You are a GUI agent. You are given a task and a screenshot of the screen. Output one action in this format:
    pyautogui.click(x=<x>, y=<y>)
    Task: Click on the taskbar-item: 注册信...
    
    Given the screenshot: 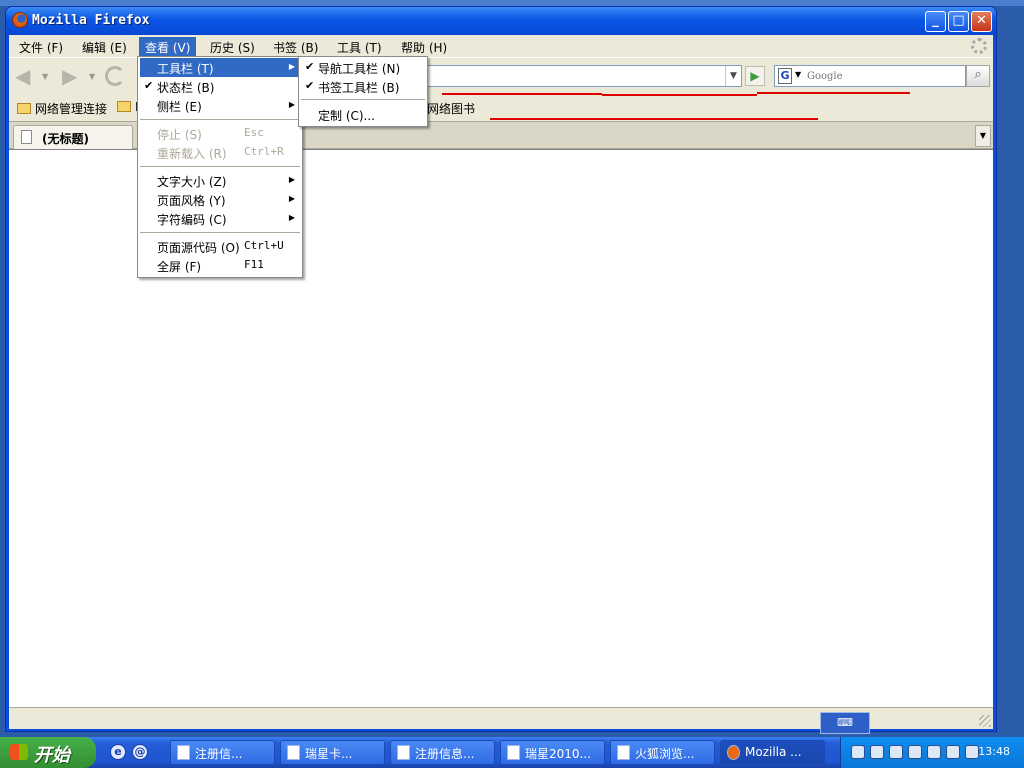 What is the action you would take?
    pyautogui.click(x=222, y=752)
    